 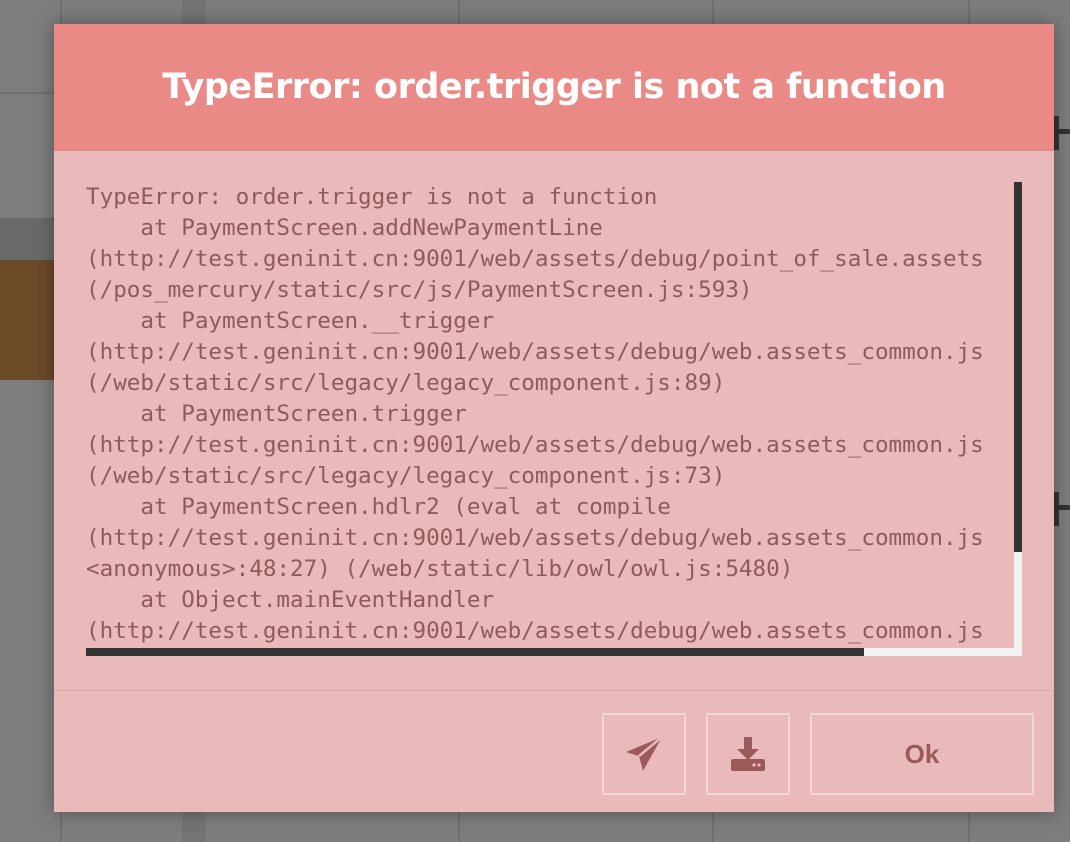 What do you see at coordinates (922, 754) in the screenshot?
I see `ok-button: Ok` at bounding box center [922, 754].